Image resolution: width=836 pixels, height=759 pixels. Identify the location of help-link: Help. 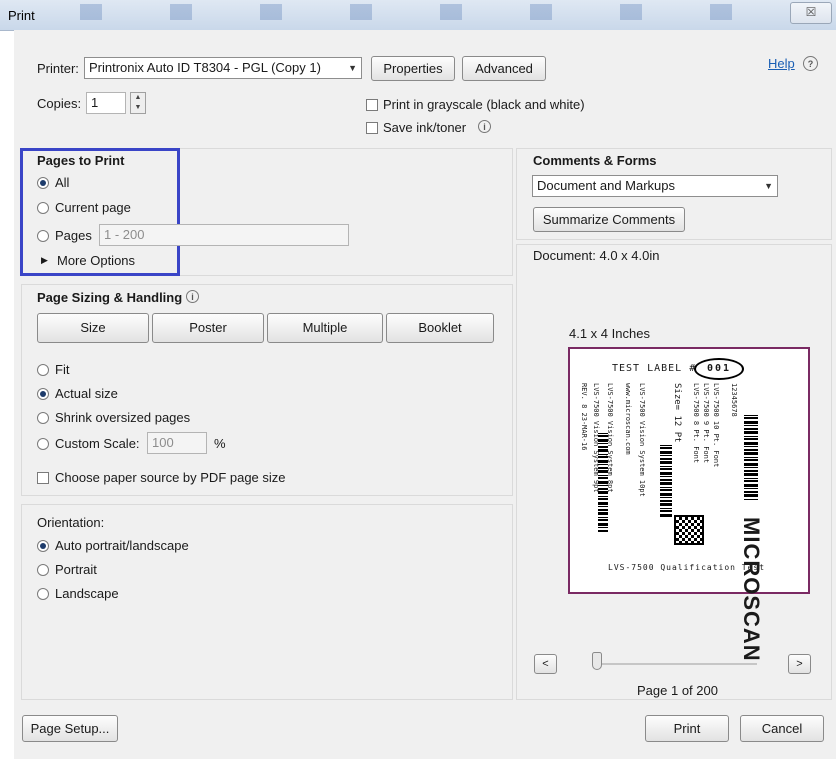
(781, 63).